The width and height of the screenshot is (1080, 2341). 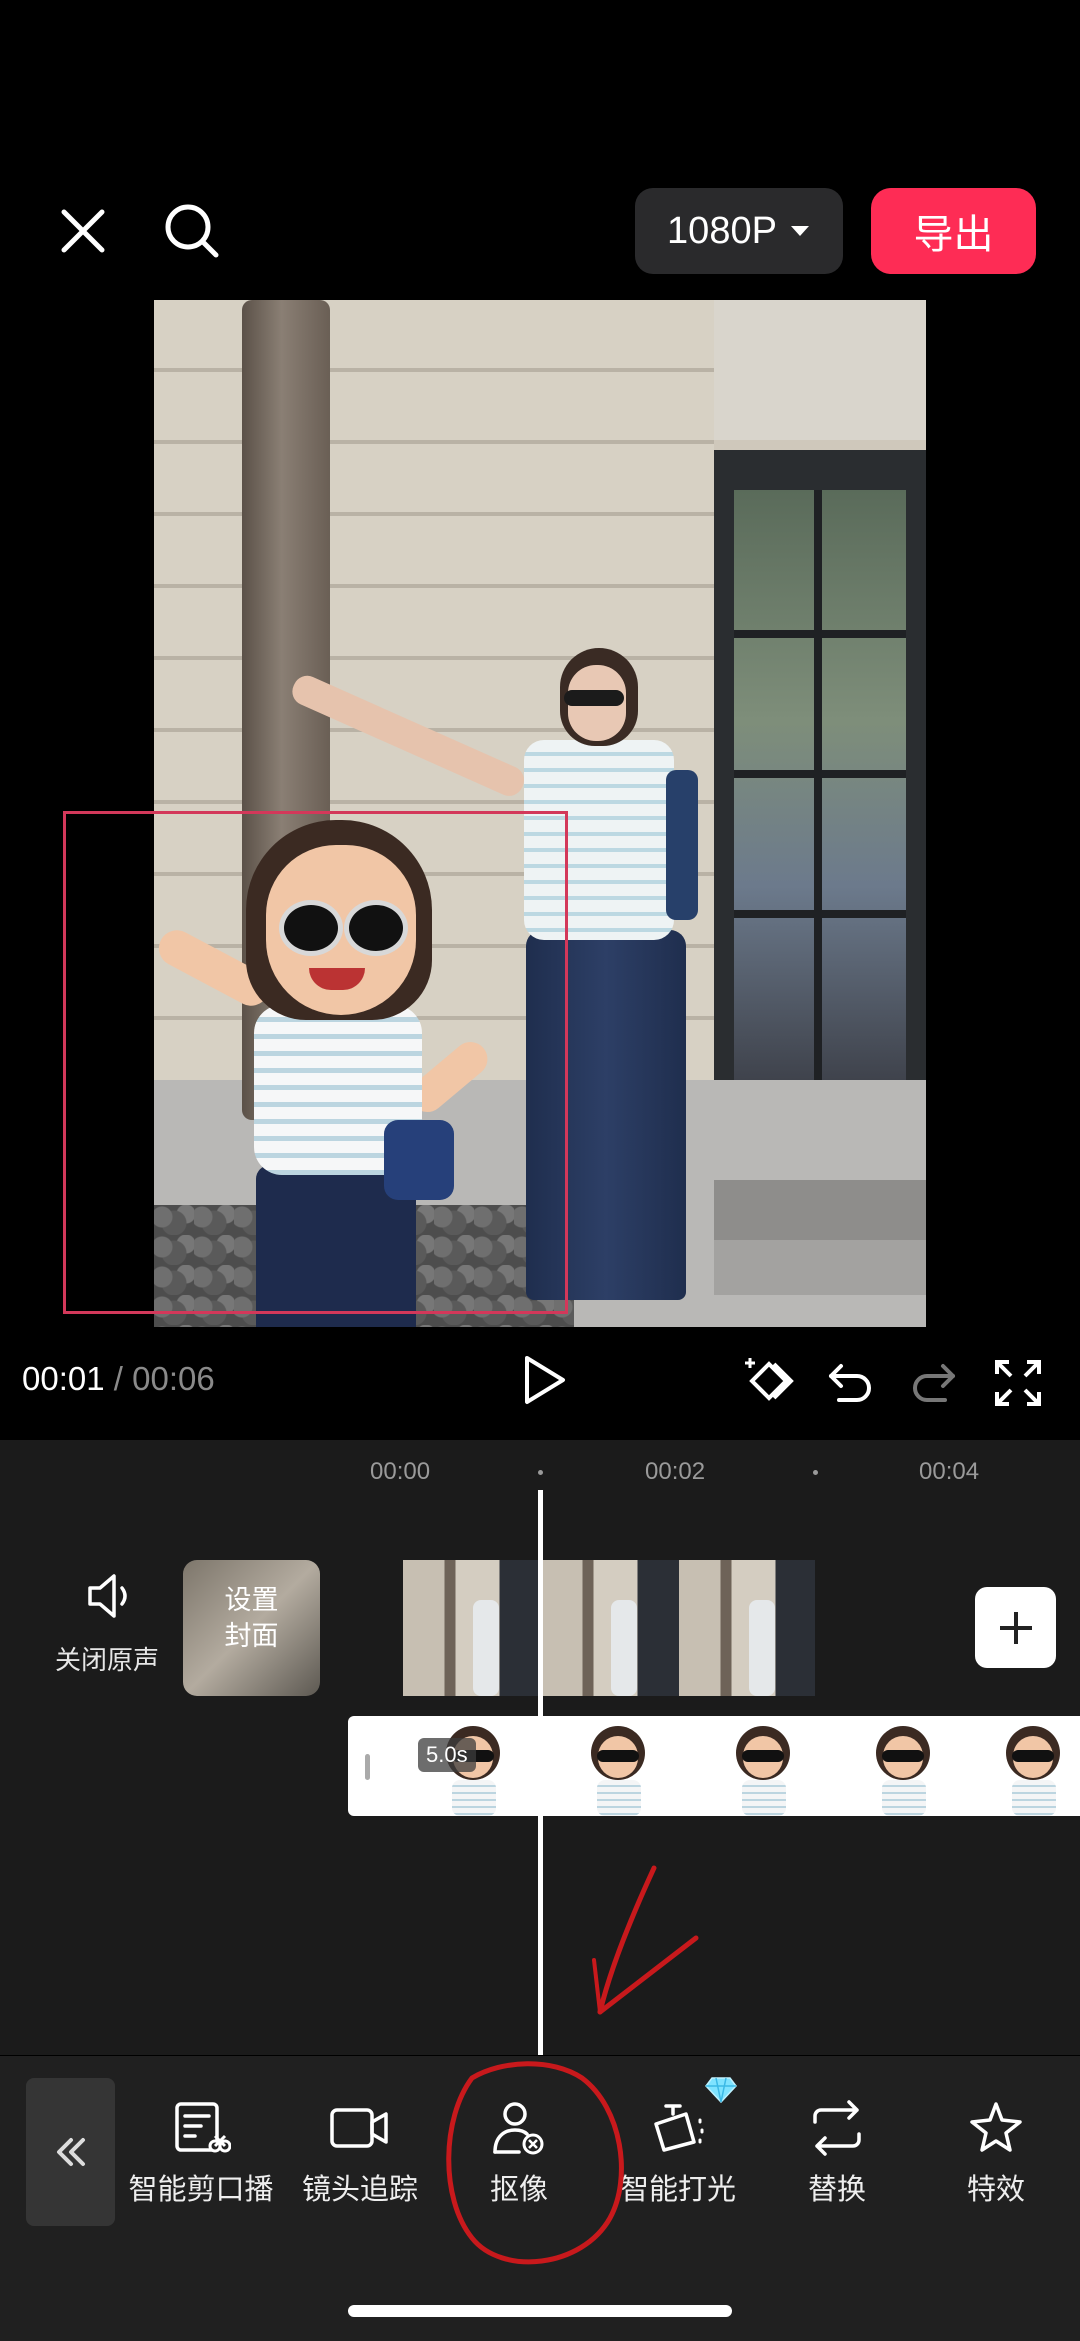 I want to click on double-chevron-left-icon, so click(x=70, y=2152).